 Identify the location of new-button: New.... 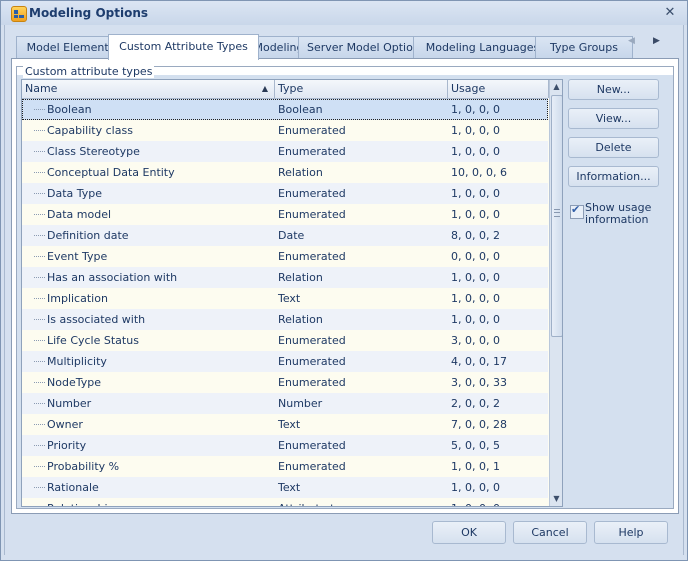
(613, 89).